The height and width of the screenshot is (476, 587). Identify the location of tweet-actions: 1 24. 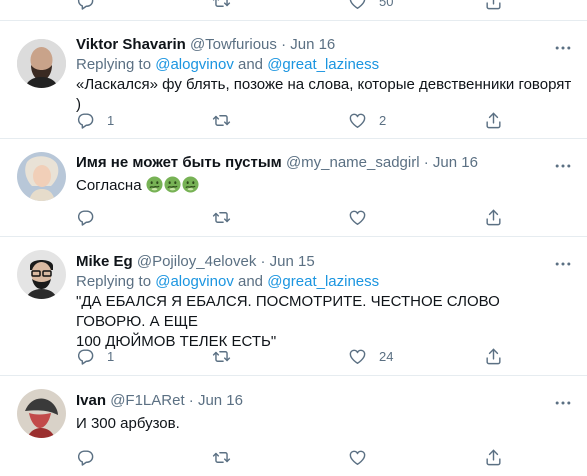
(296, 356).